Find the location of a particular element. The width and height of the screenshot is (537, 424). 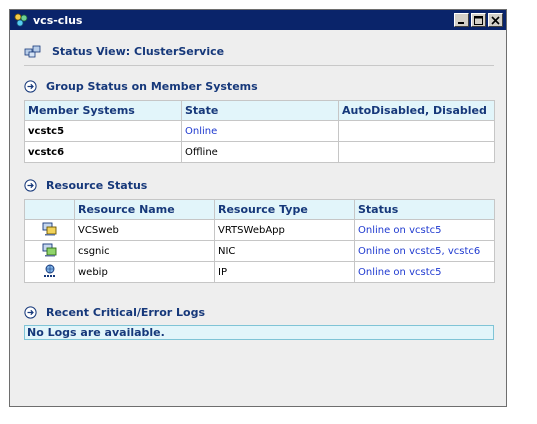

logs-title: Recent Critical/Error Logs is located at coordinates (126, 312).